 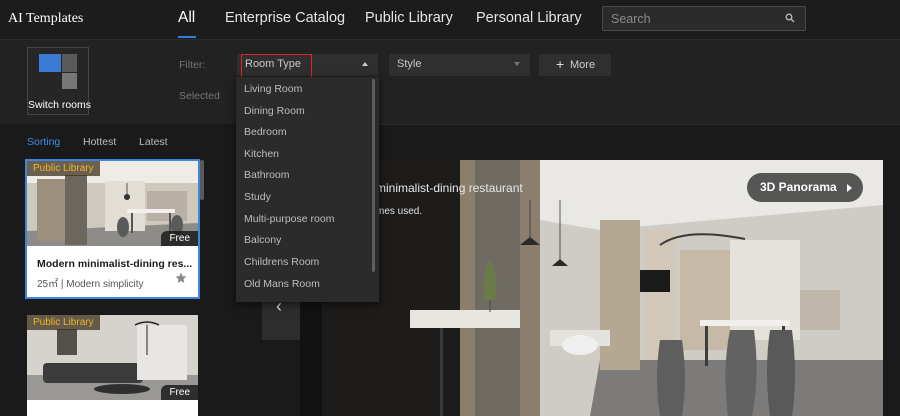 What do you see at coordinates (289, 219) in the screenshot?
I see `option-multi-purpose-room: Multi-purpose room` at bounding box center [289, 219].